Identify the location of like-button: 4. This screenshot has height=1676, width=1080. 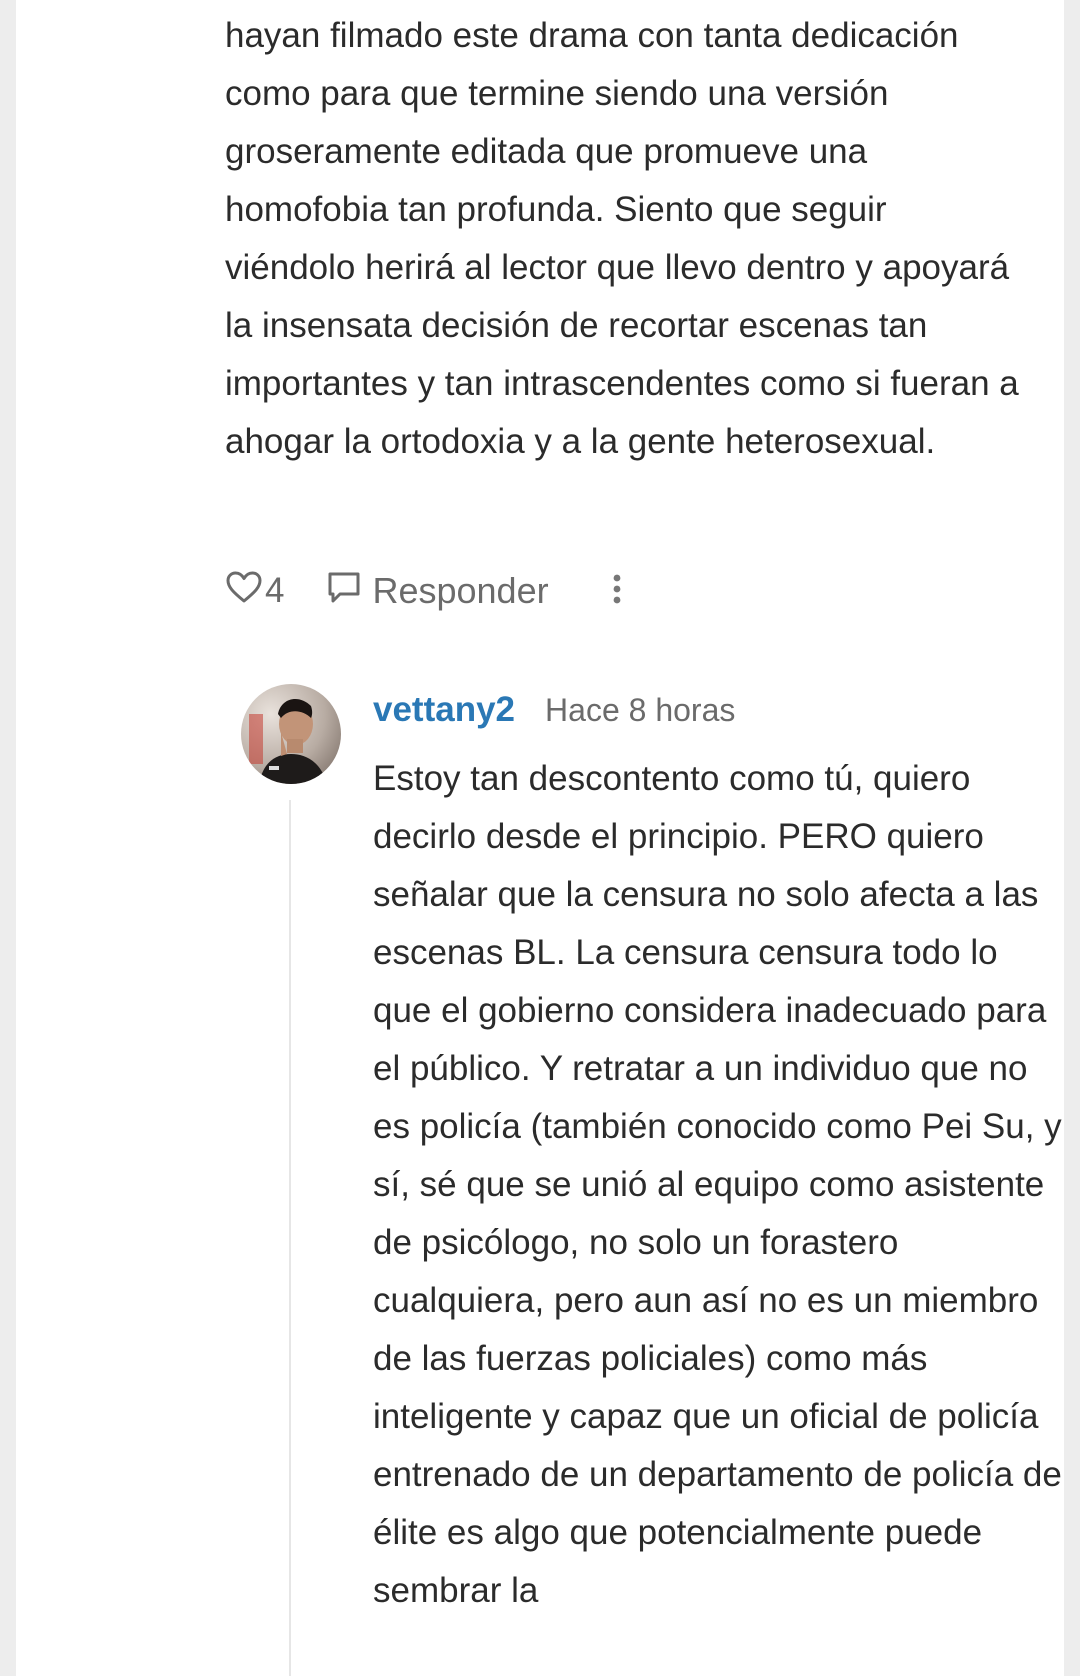
(254, 591).